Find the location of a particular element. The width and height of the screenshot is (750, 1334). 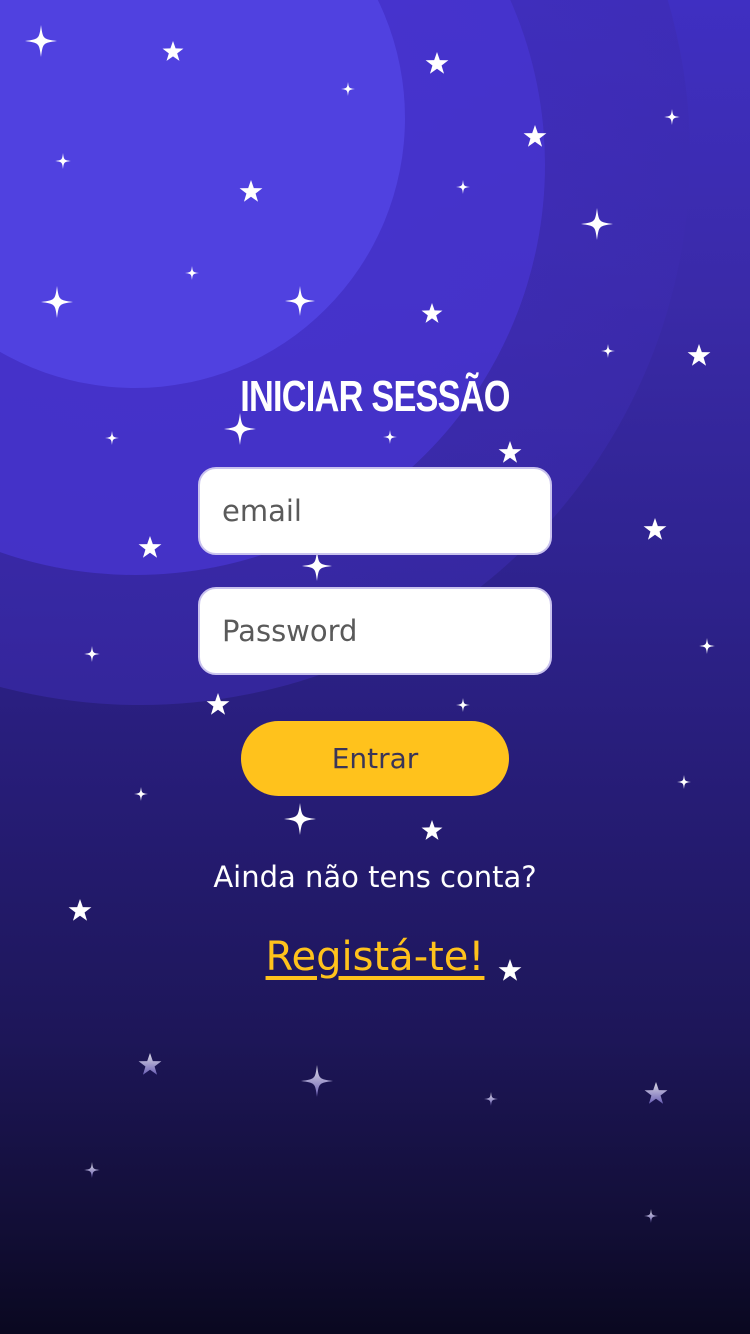

password-input is located at coordinates (375, 631).